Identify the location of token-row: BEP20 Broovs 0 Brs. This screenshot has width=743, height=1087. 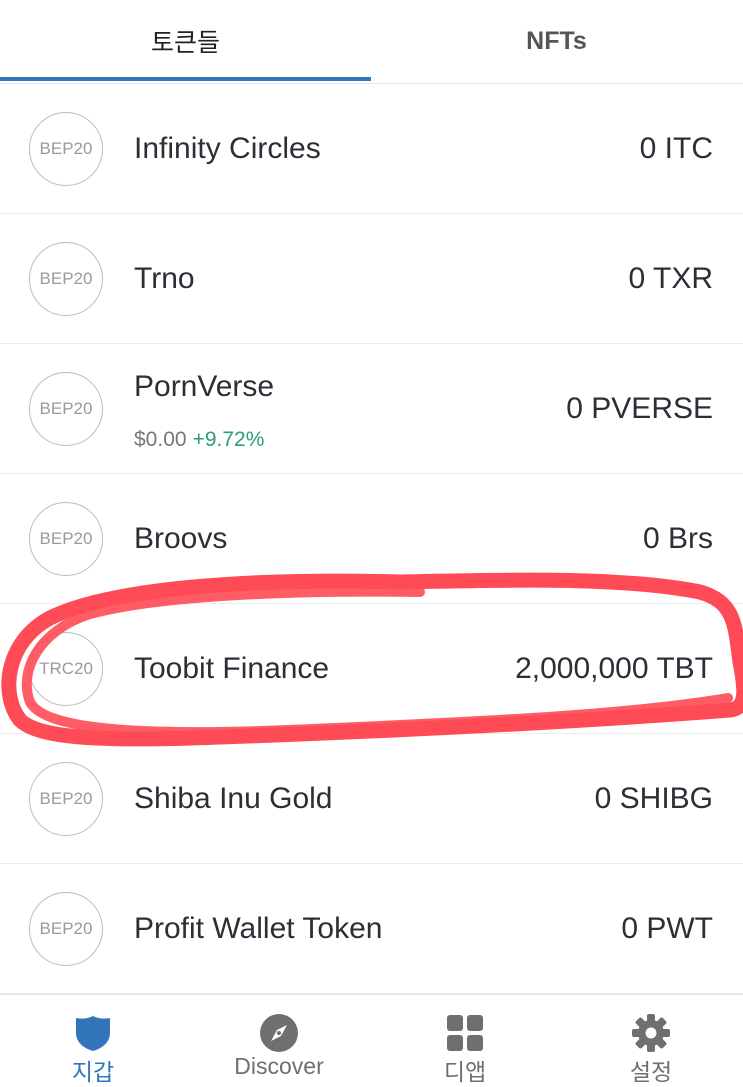
(371, 539).